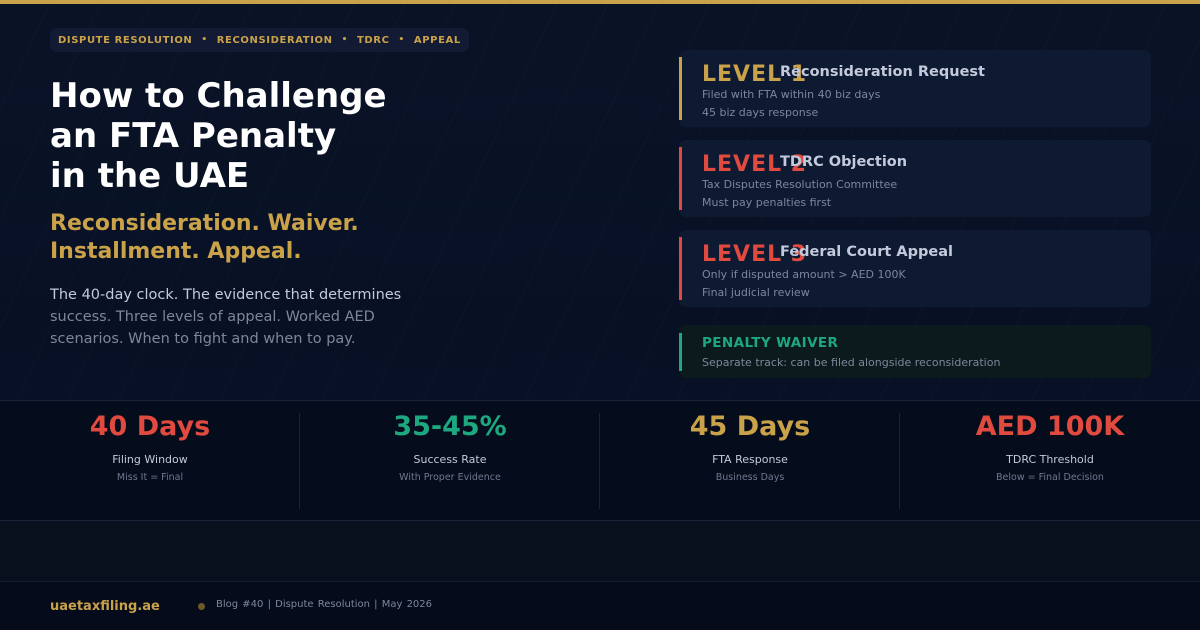 This screenshot has height=630, width=1200. I want to click on stat-label: TDRC Threshold, so click(1050, 459).